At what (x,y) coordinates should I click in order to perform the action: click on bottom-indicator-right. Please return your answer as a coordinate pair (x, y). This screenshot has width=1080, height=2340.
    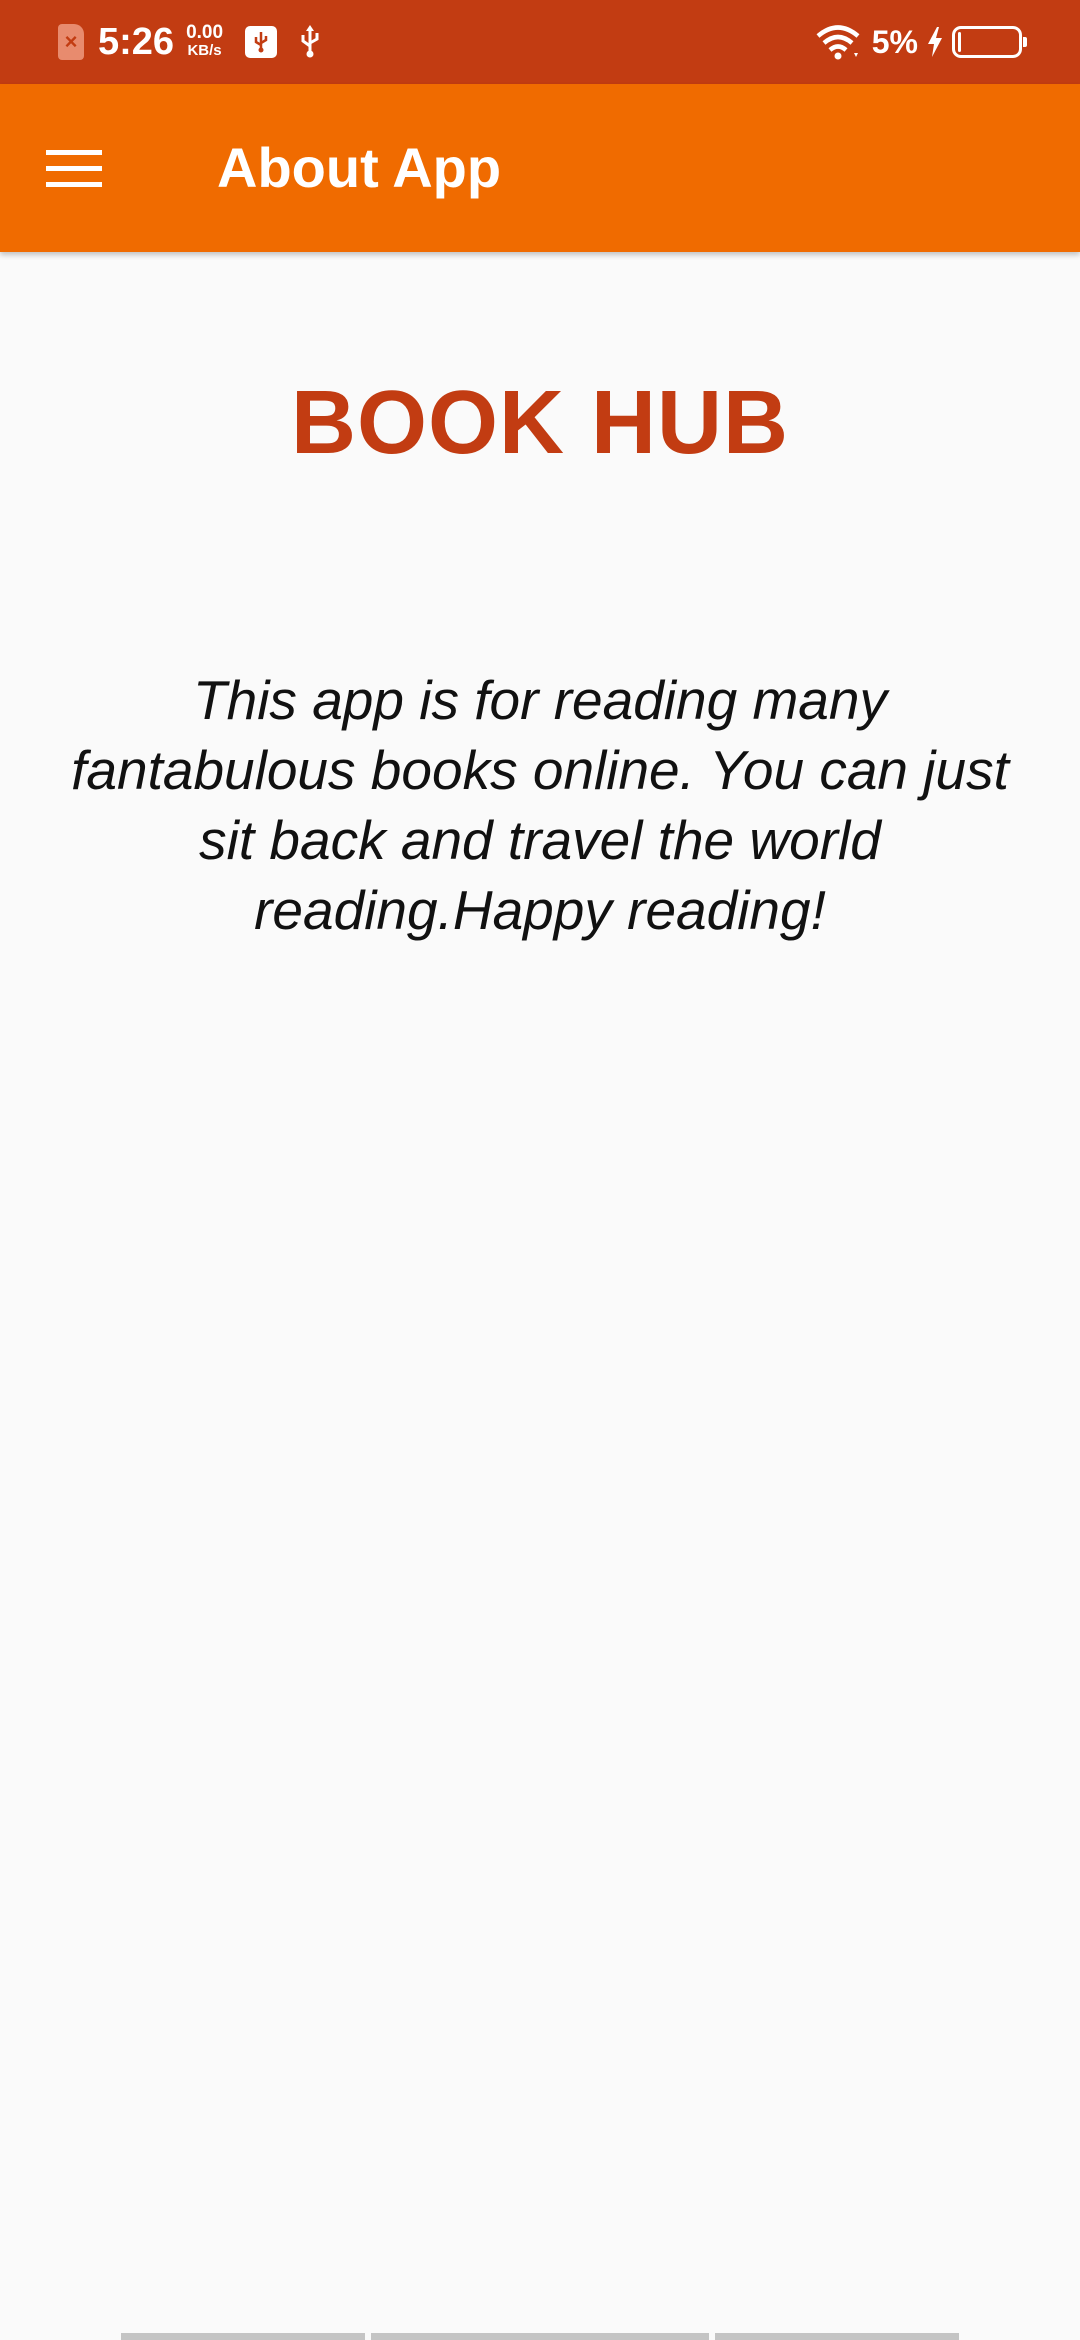
    Looking at the image, I should click on (837, 2336).